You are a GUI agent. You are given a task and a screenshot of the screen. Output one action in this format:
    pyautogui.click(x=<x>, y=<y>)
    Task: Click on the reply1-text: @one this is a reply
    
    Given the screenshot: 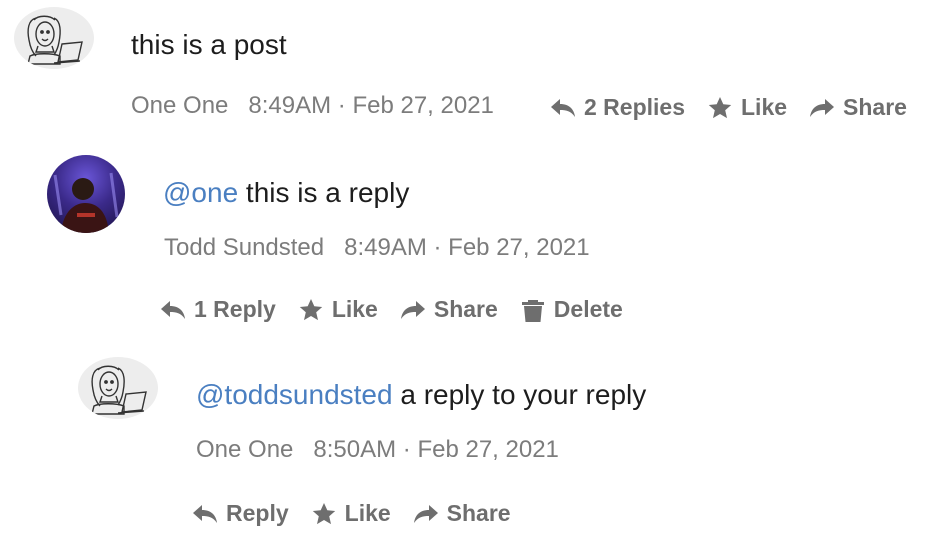 What is the action you would take?
    pyautogui.click(x=286, y=193)
    